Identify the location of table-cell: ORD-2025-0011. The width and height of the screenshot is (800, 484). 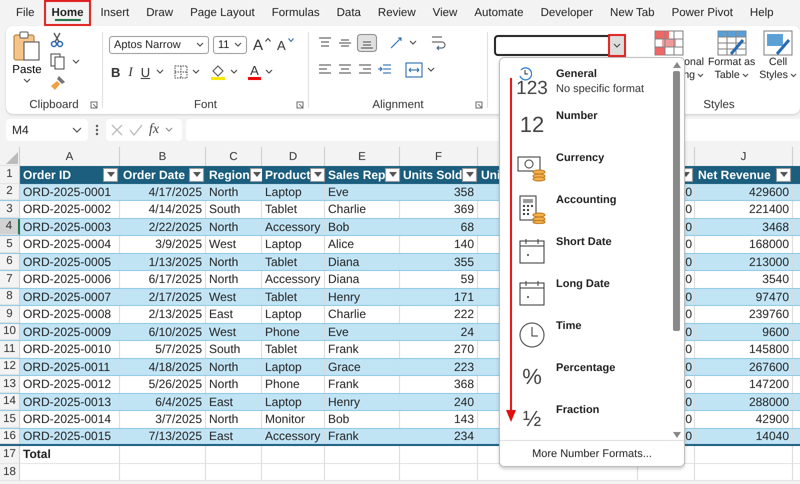
(70, 366).